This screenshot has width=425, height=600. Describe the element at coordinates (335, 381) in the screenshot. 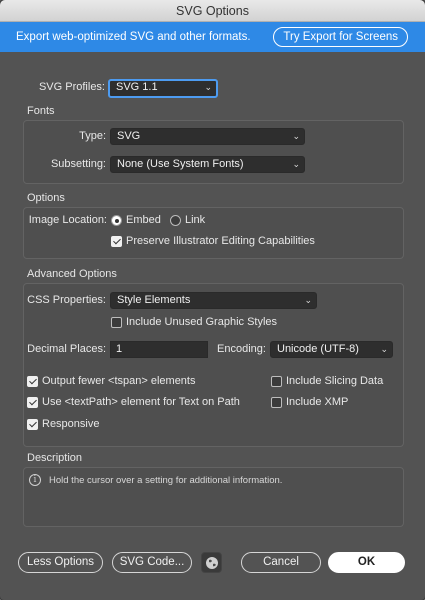

I see `slicing-data-label: Include Slicing Data` at that location.